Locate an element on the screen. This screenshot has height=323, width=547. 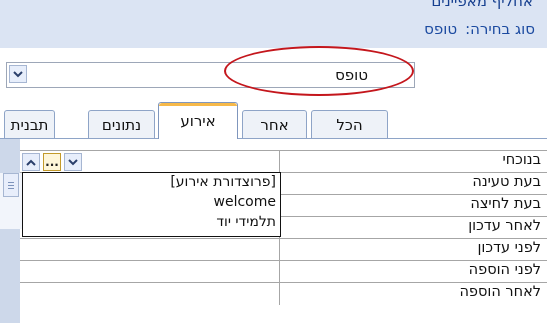
event-dropdown-list: [פרוצדורת אירוע] welcome תלמידי יוד is located at coordinates (151, 204).